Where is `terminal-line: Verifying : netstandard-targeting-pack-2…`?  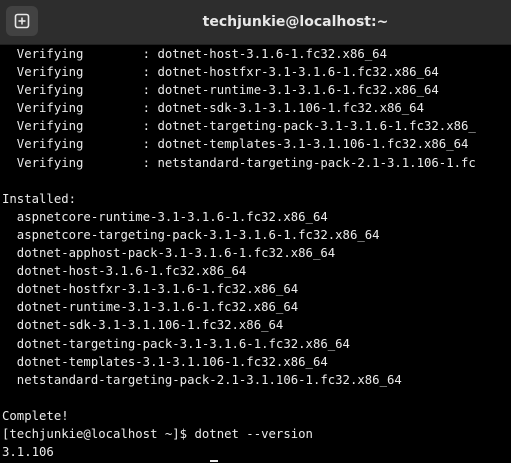 terminal-line: Verifying : netstandard-targeting-pack-2… is located at coordinates (239, 162).